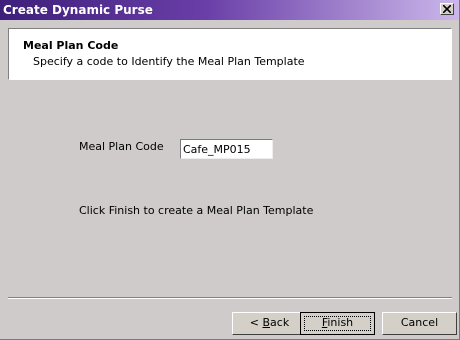  I want to click on meal-plan-code-input, so click(226, 149).